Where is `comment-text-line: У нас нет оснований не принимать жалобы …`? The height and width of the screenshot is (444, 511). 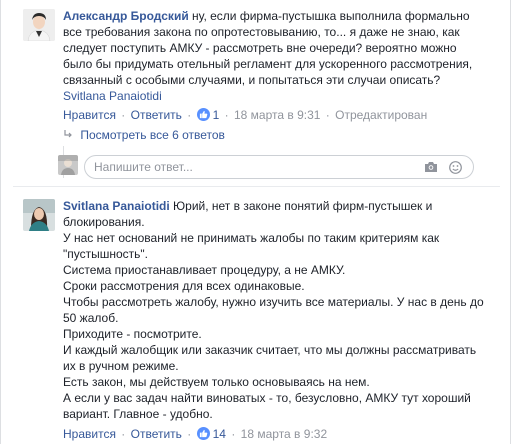 comment-text-line: У нас нет оснований не принимать жалобы … is located at coordinates (251, 238).